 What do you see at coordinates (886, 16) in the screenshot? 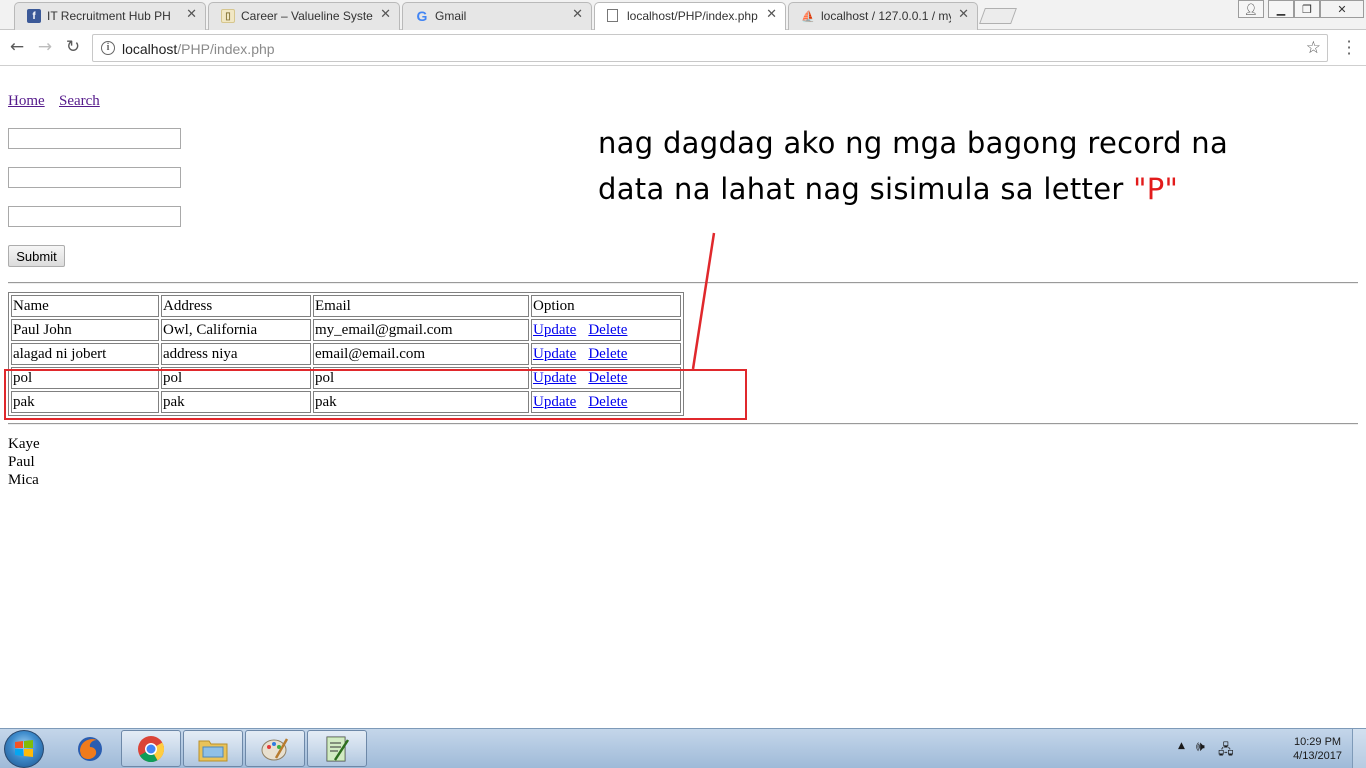
I see `tab-title: localhost / 127.0.0.1 / my` at bounding box center [886, 16].